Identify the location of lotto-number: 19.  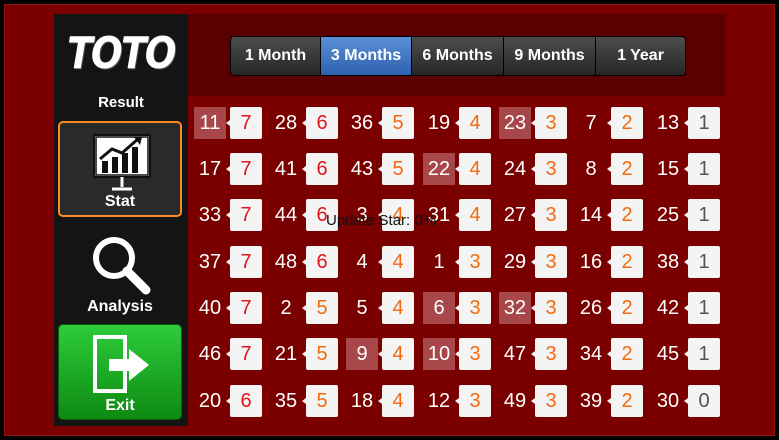
(439, 123).